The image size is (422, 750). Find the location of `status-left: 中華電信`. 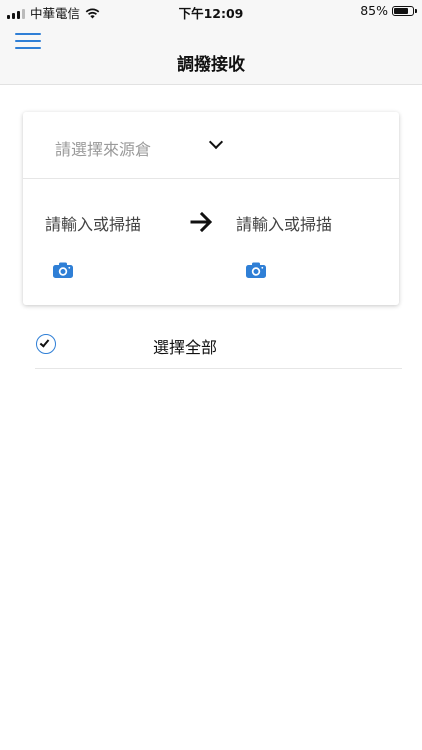

status-left: 中華電信 is located at coordinates (53, 12).